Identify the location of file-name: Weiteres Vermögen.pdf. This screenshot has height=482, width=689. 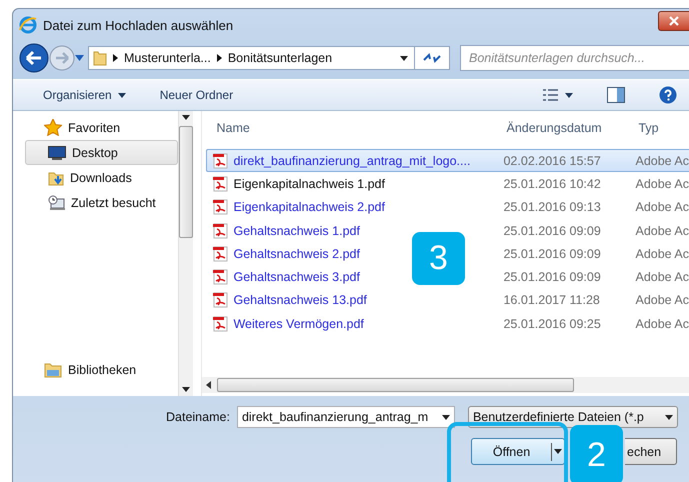
(298, 323).